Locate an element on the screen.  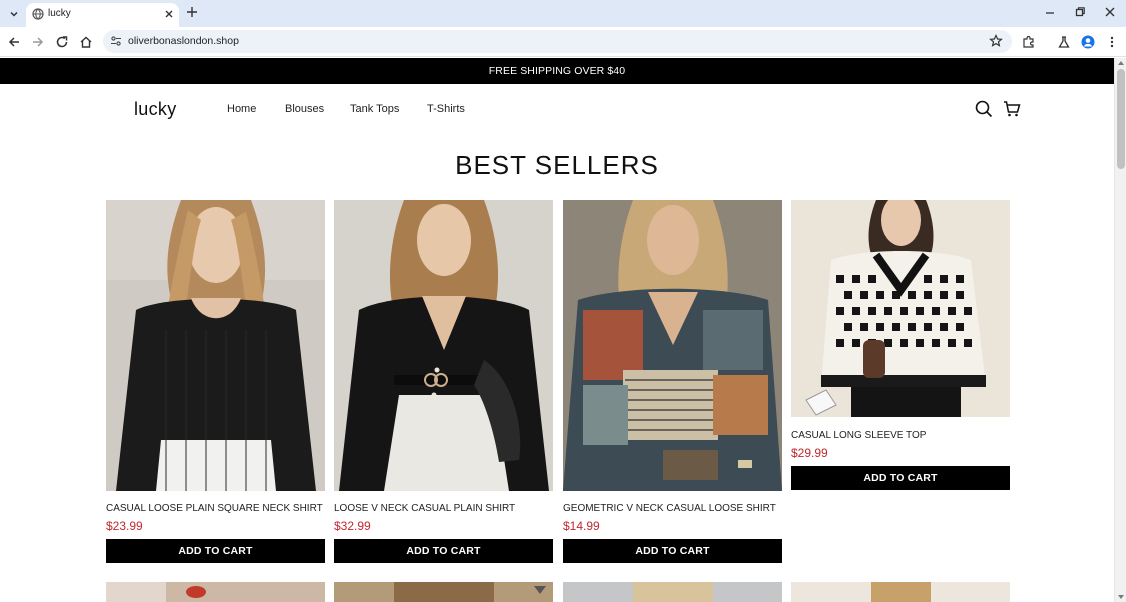
scroll-down-arrow is located at coordinates (1121, 597).